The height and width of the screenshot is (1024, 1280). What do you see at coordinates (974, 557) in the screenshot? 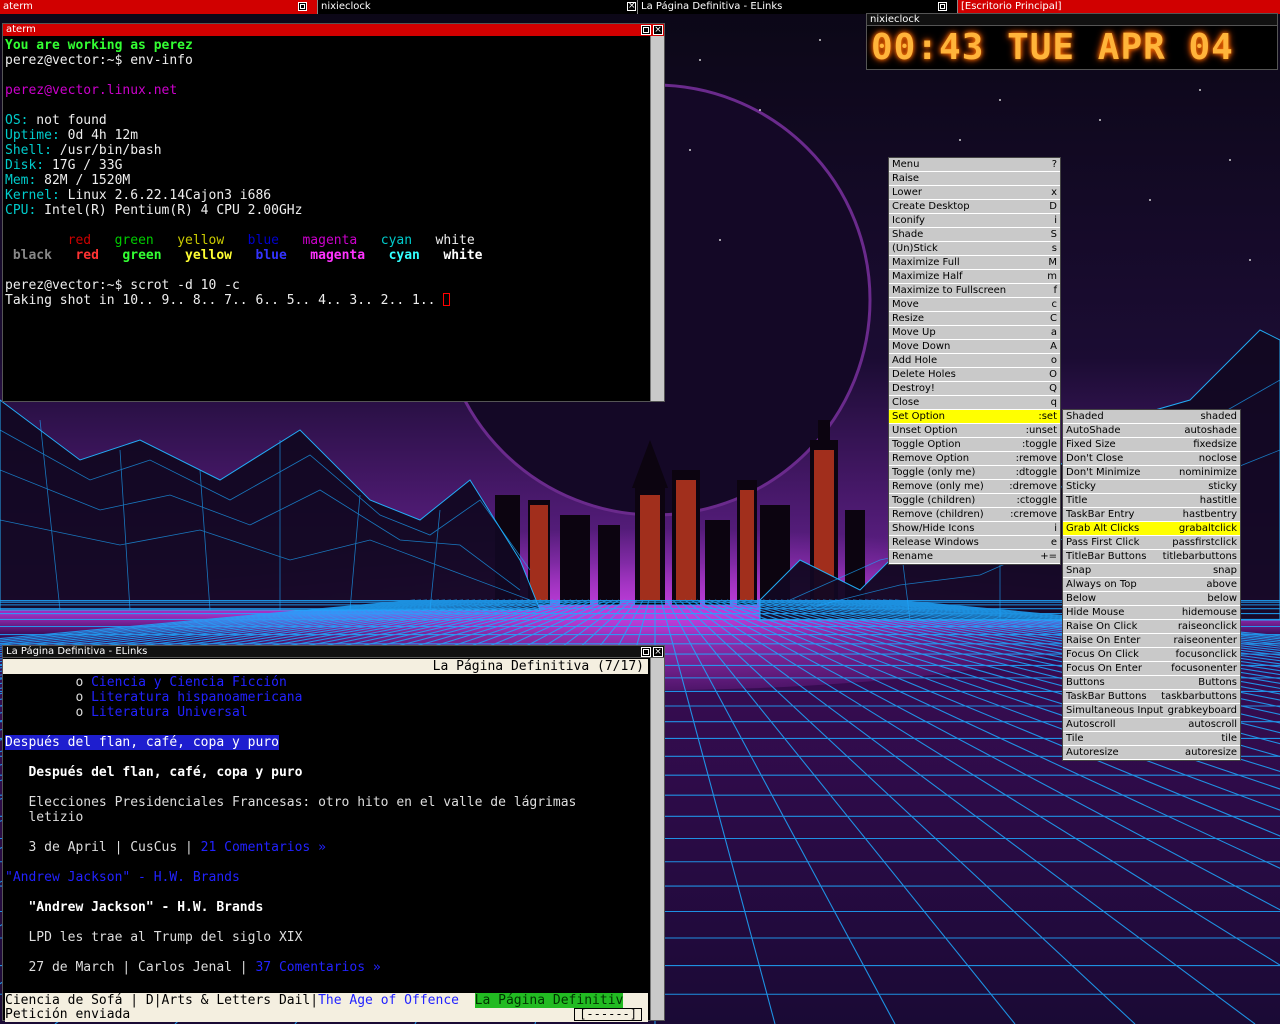
I see `menu-item: Rename +=` at bounding box center [974, 557].